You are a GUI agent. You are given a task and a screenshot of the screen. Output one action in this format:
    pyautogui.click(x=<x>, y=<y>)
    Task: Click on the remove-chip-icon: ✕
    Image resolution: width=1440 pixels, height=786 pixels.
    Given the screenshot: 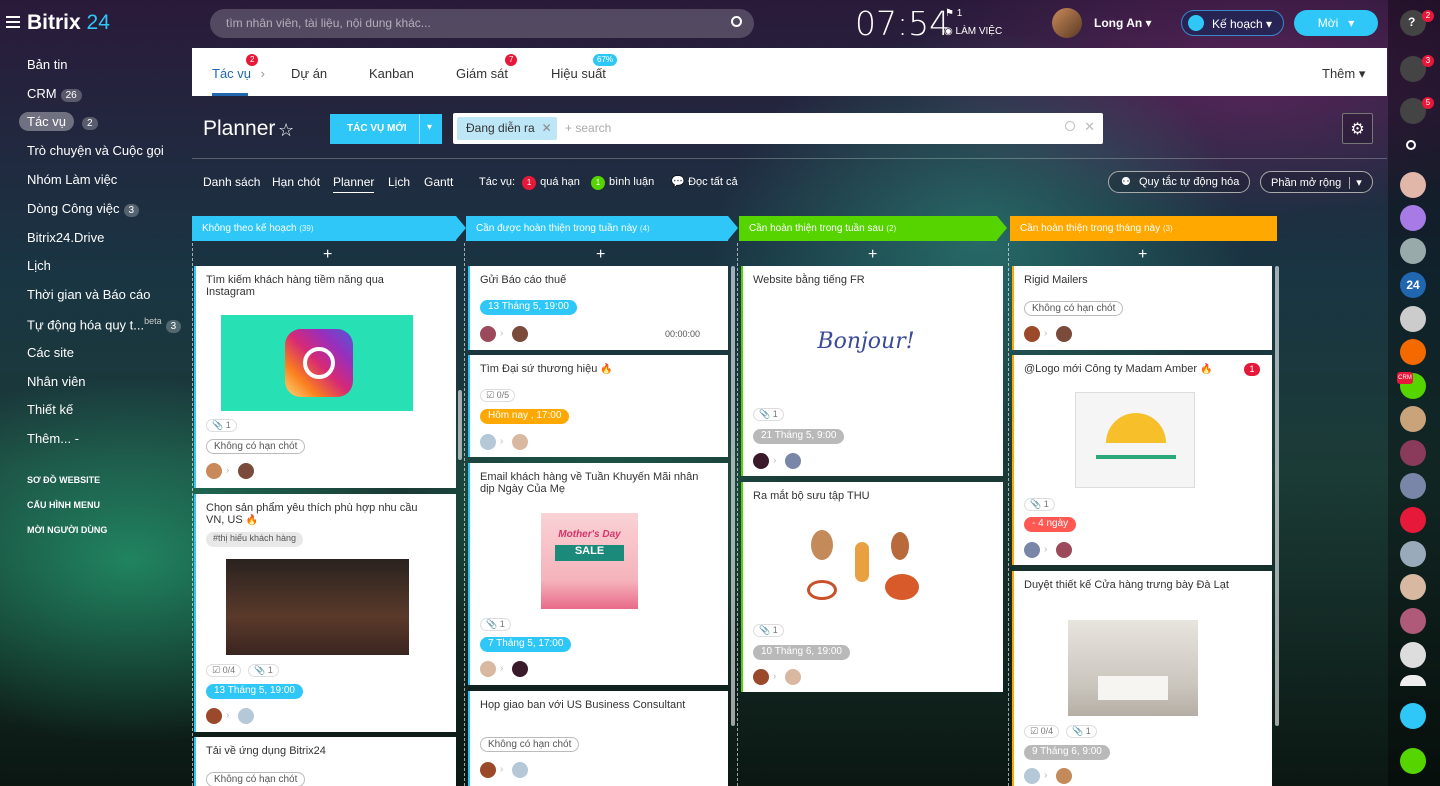 What is the action you would take?
    pyautogui.click(x=547, y=128)
    